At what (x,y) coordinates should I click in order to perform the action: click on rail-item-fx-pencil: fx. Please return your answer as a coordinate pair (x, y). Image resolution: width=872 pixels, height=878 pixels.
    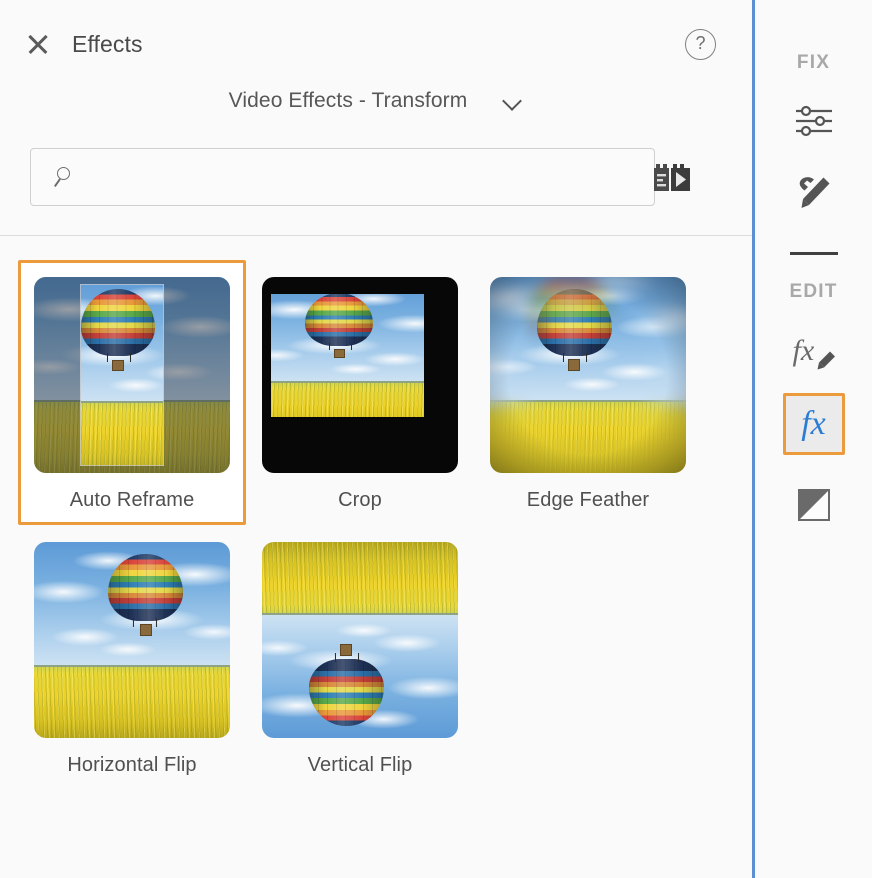
    Looking at the image, I should click on (814, 352).